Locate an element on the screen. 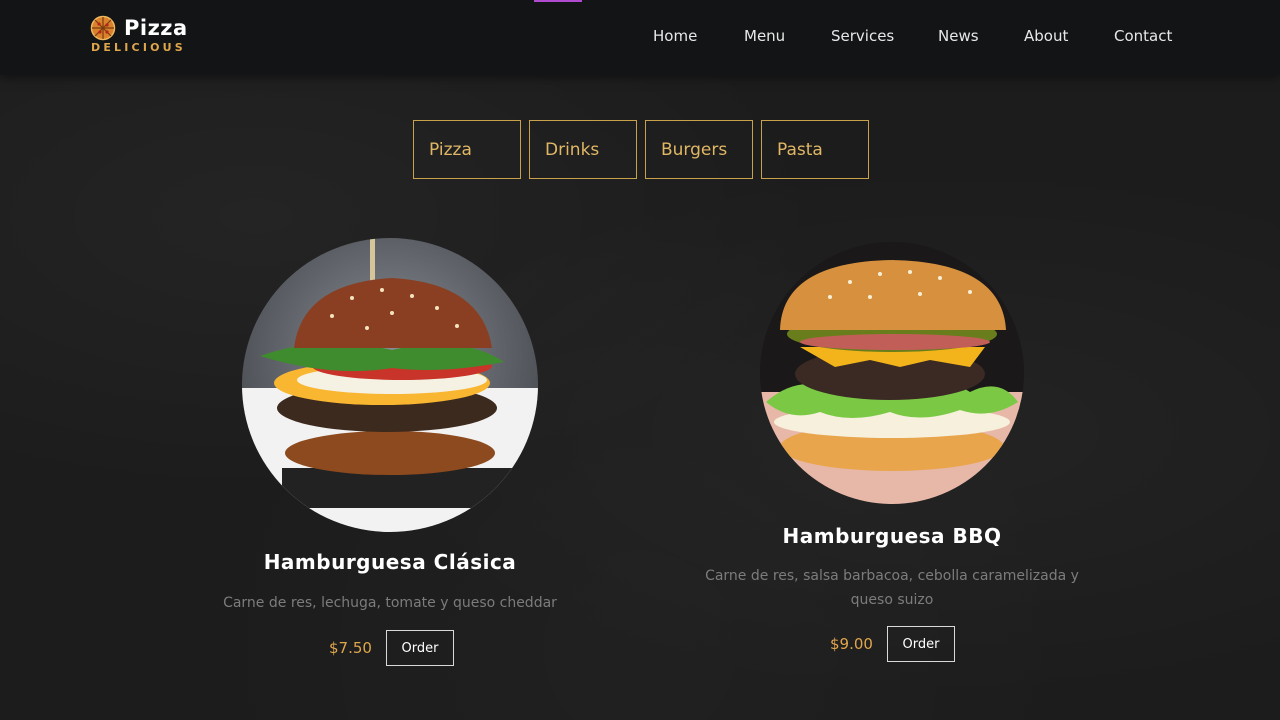 Image resolution: width=1280 pixels, height=720 pixels. main-nav: Home Menu Services News About Contact is located at coordinates (640, 39).